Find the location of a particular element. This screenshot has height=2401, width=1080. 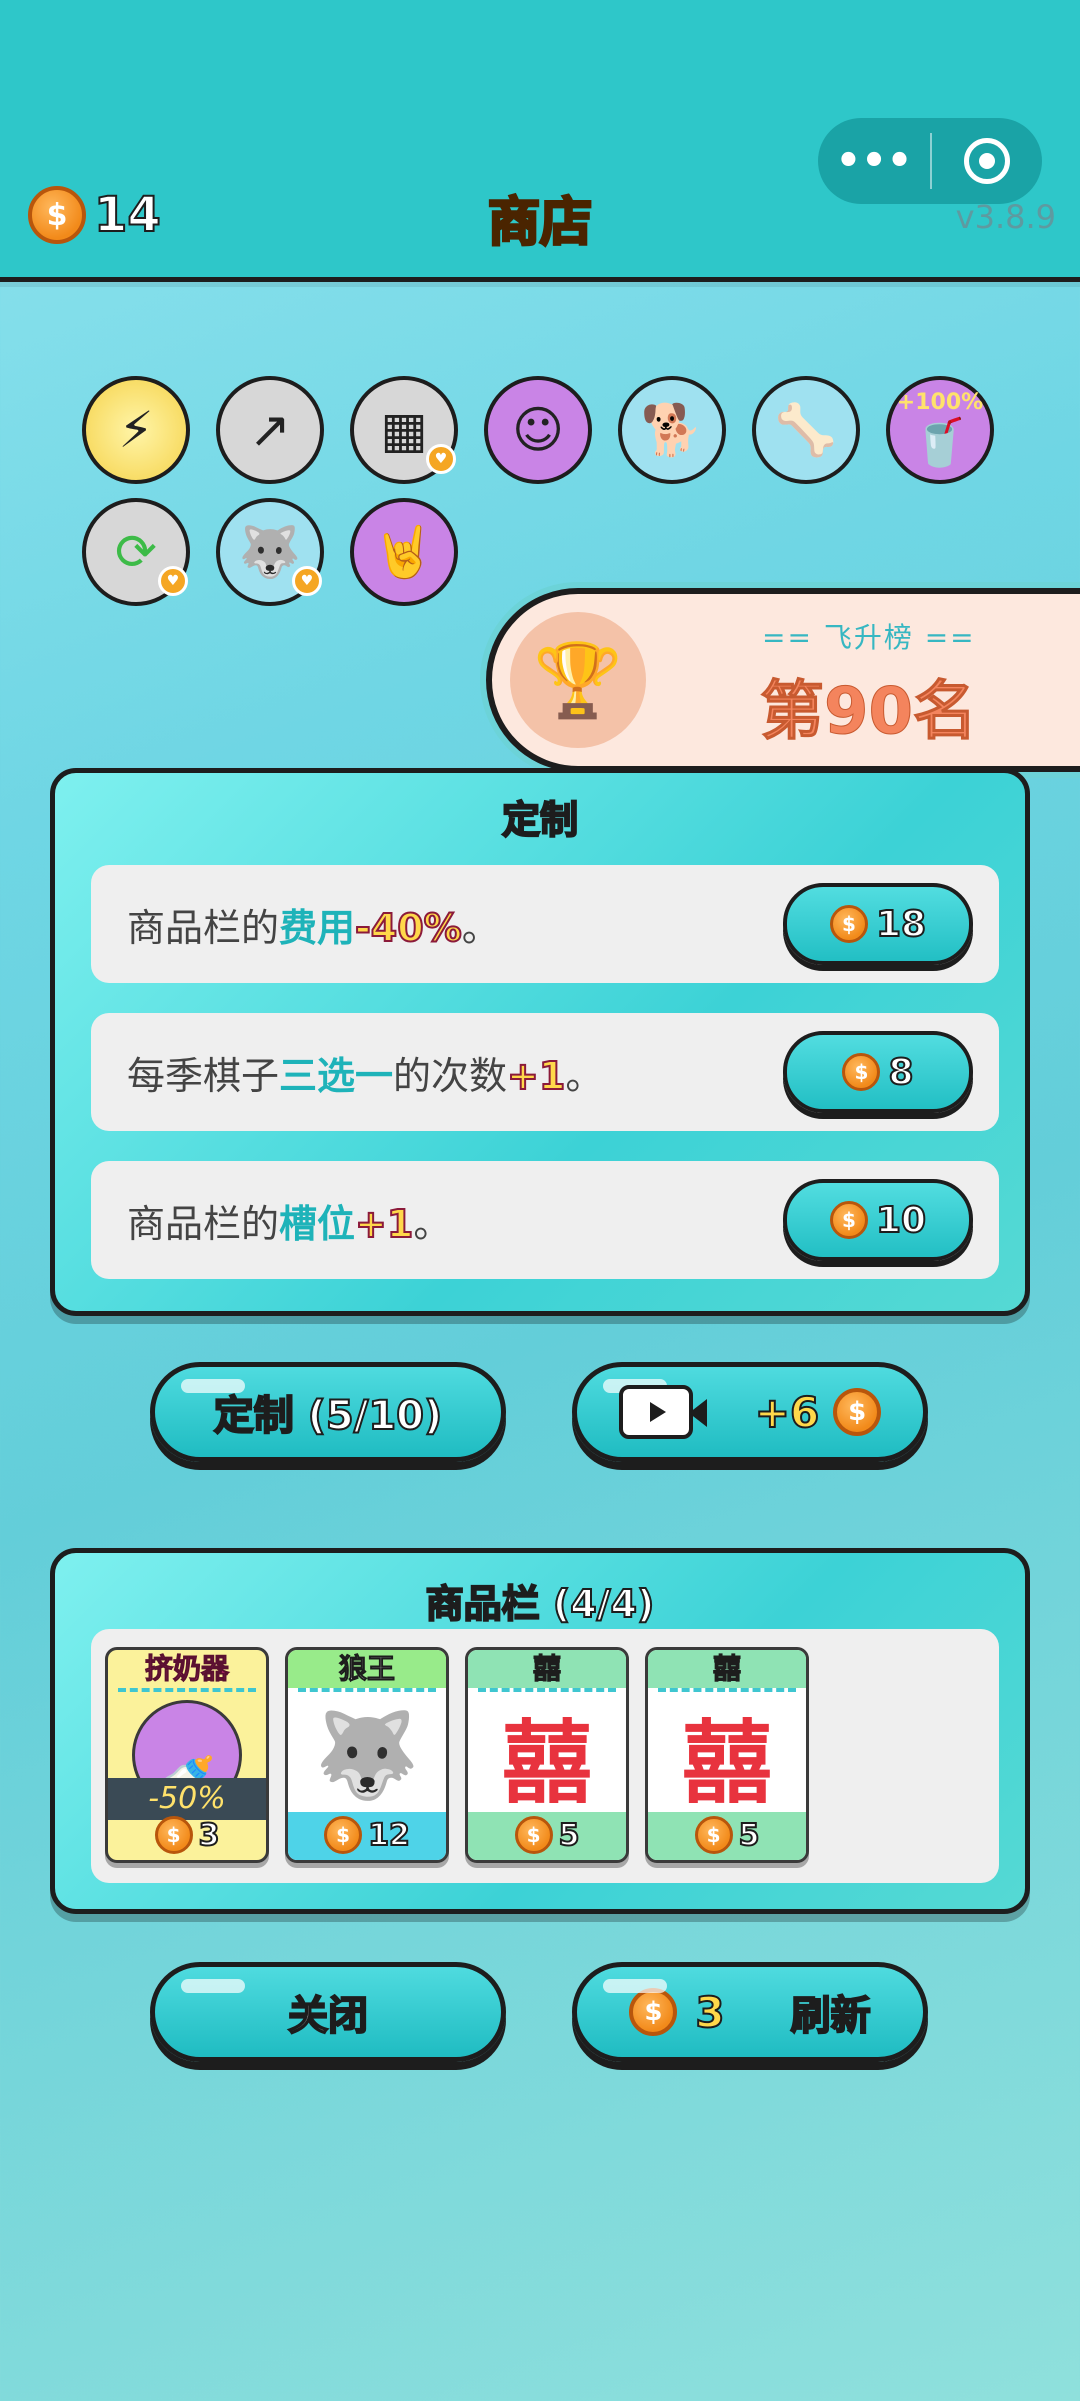

row-highlight: 槽位 is located at coordinates (317, 1223).